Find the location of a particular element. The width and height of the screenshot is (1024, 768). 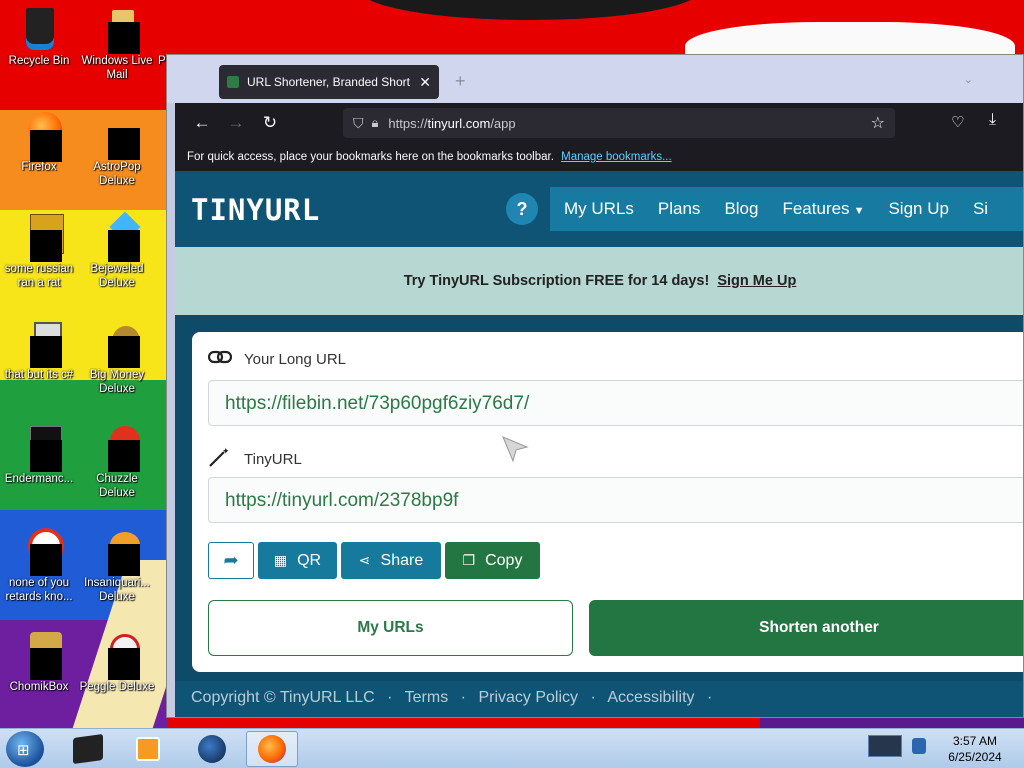

media-player-icon is located at coordinates (148, 749).